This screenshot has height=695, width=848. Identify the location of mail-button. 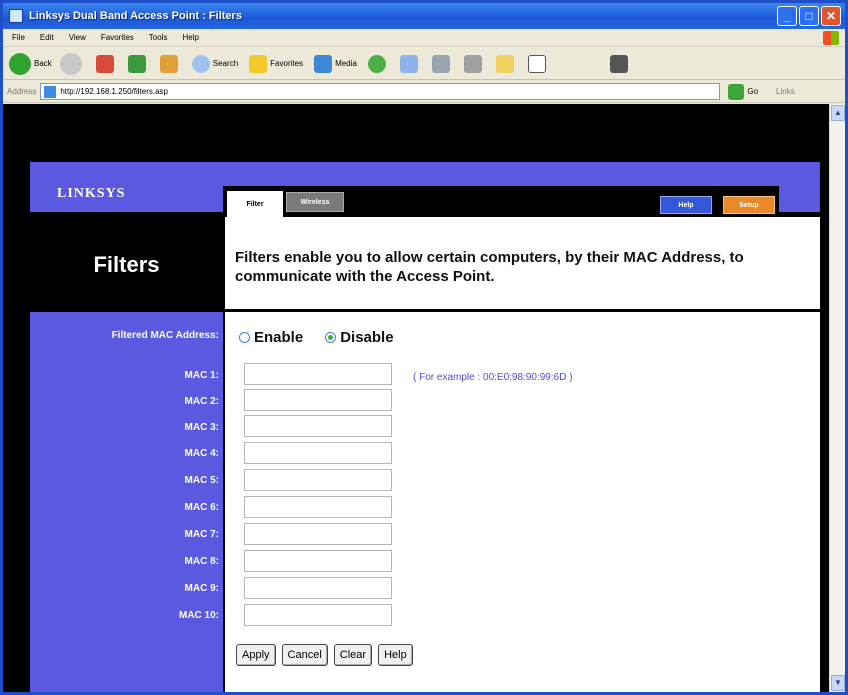
(409, 63).